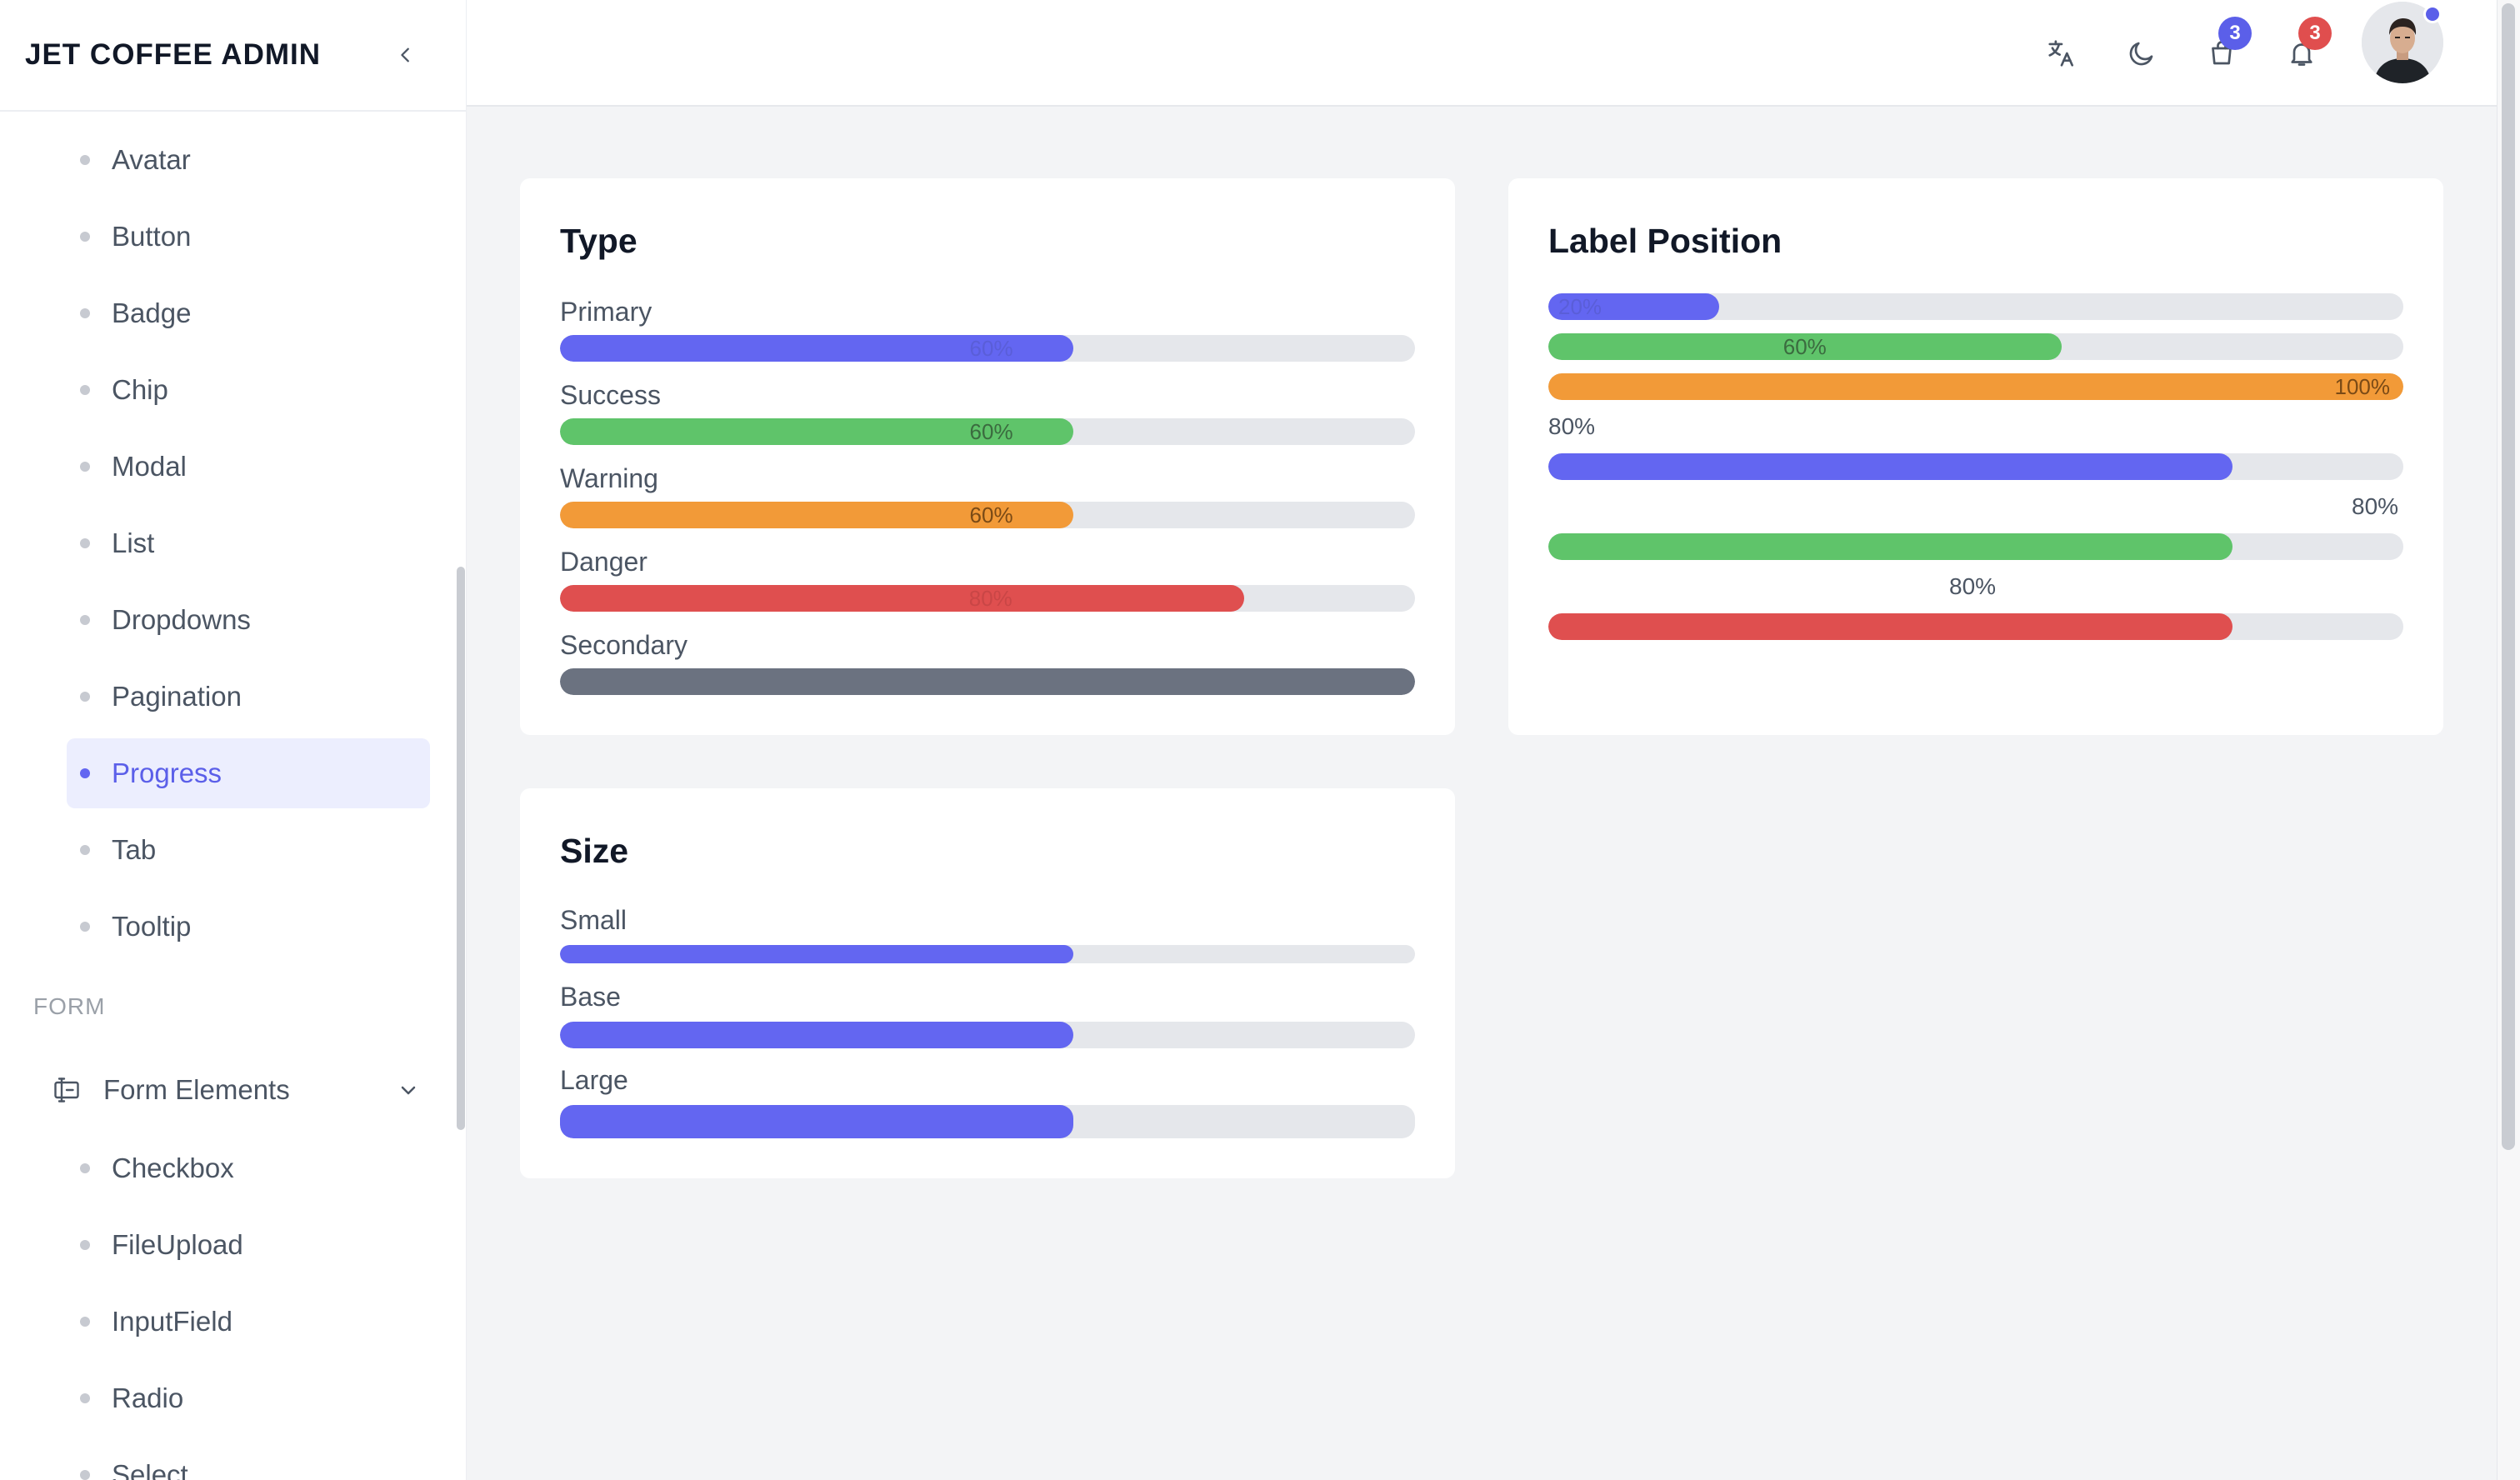  I want to click on progress-label-danger: Danger, so click(604, 562).